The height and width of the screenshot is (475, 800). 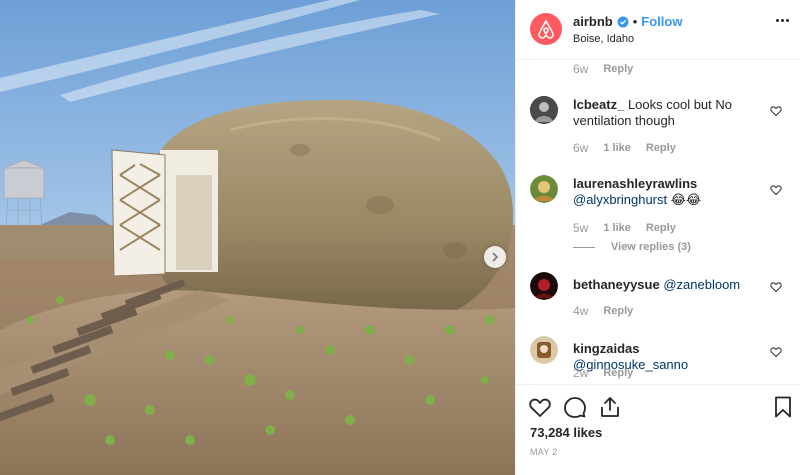 I want to click on heart-icon, so click(x=540, y=407).